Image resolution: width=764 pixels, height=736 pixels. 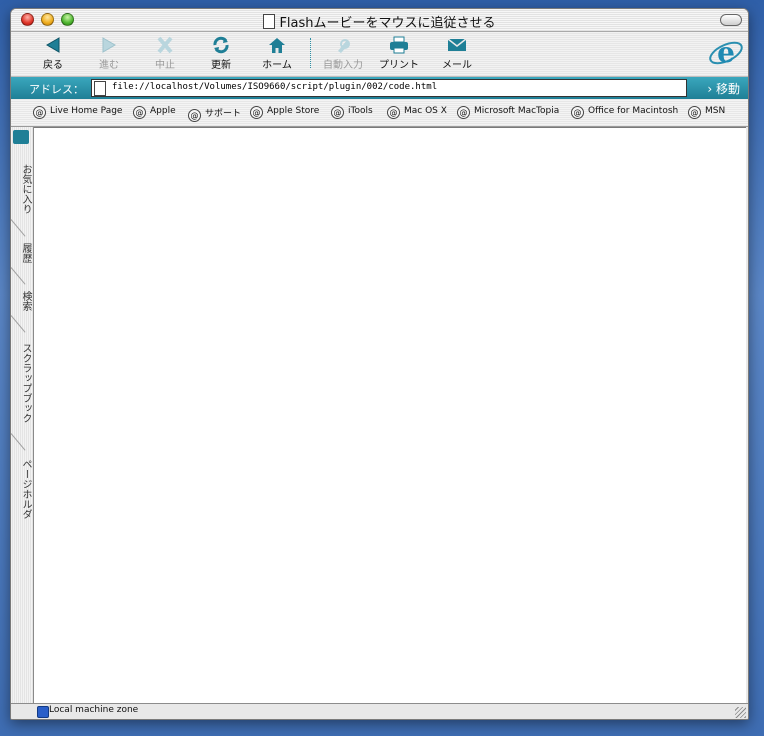 What do you see at coordinates (53, 53) in the screenshot?
I see `back-button: 戻る` at bounding box center [53, 53].